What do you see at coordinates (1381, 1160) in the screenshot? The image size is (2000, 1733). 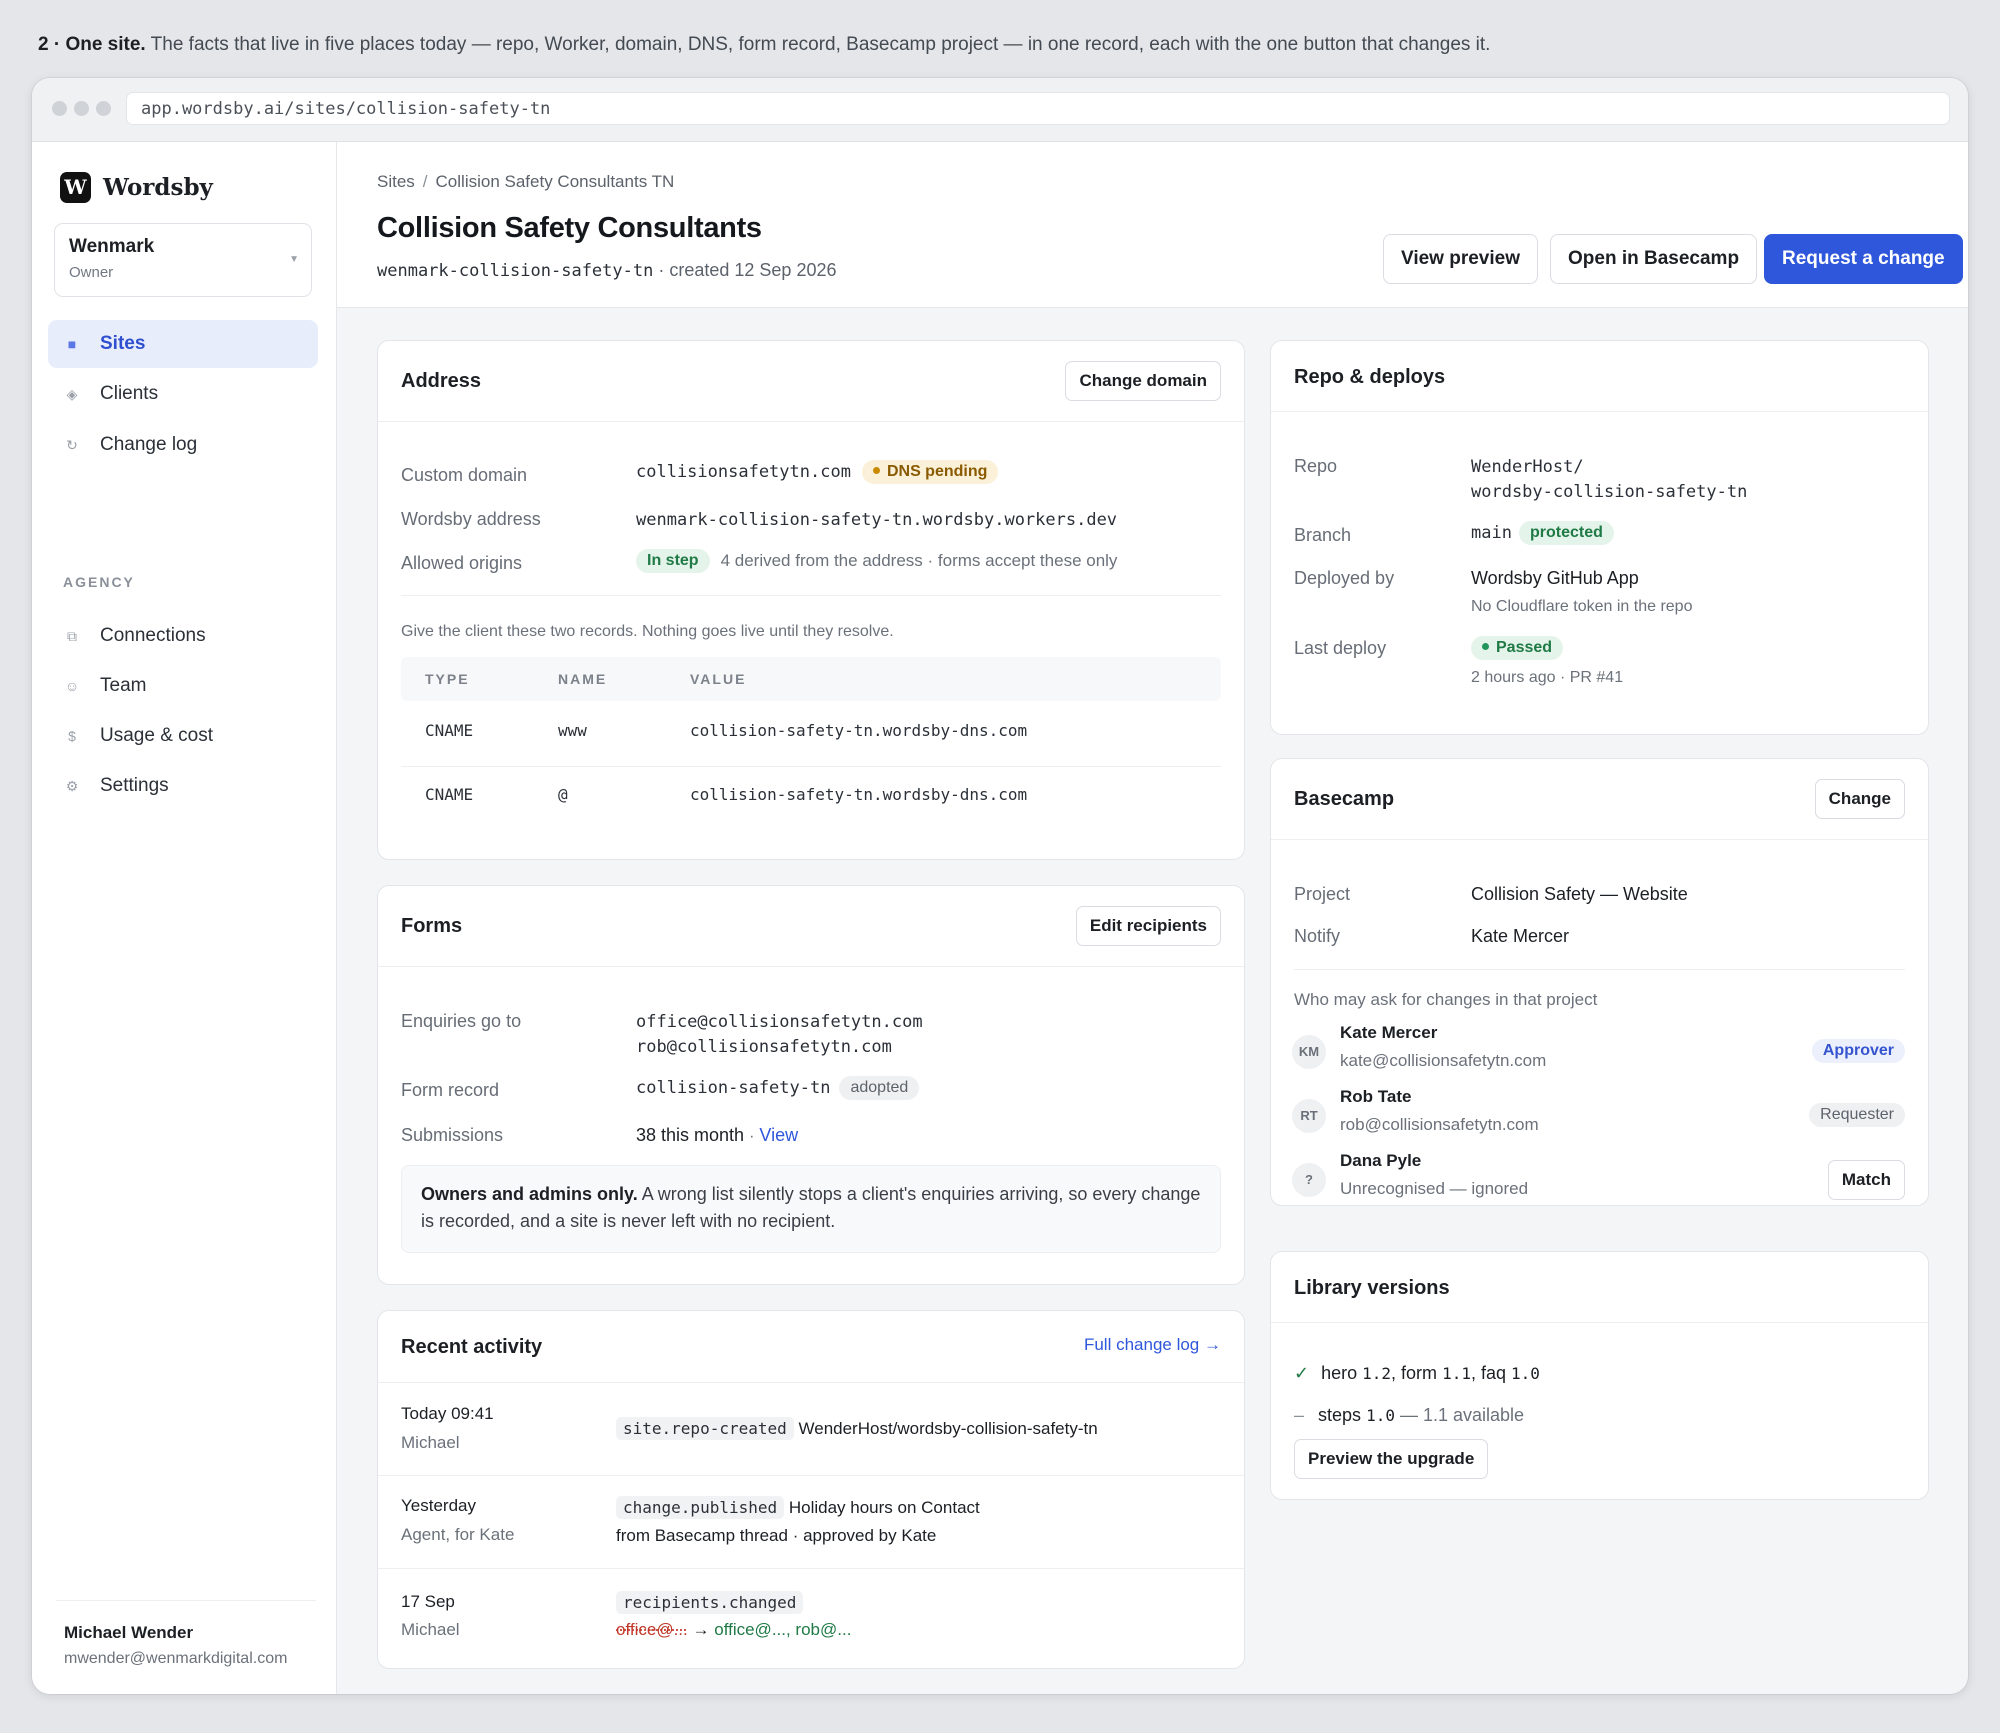 I see `person-name: Dana Pyle` at bounding box center [1381, 1160].